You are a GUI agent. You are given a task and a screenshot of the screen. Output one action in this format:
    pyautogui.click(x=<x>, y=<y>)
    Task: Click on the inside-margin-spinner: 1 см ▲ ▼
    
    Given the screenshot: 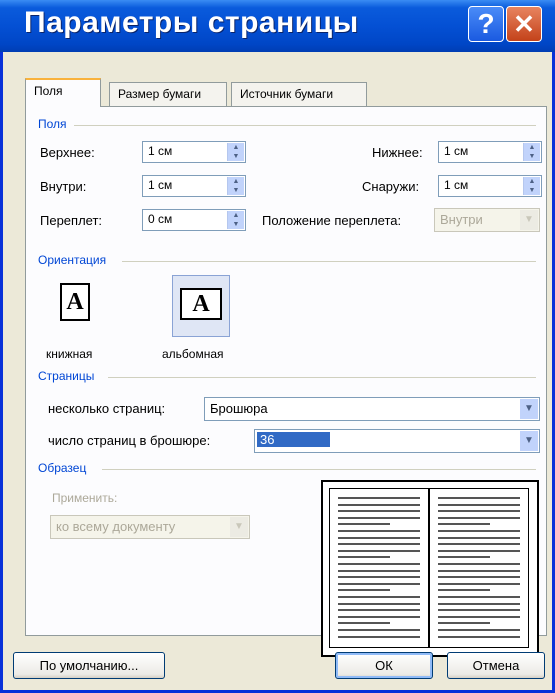 What is the action you would take?
    pyautogui.click(x=194, y=186)
    